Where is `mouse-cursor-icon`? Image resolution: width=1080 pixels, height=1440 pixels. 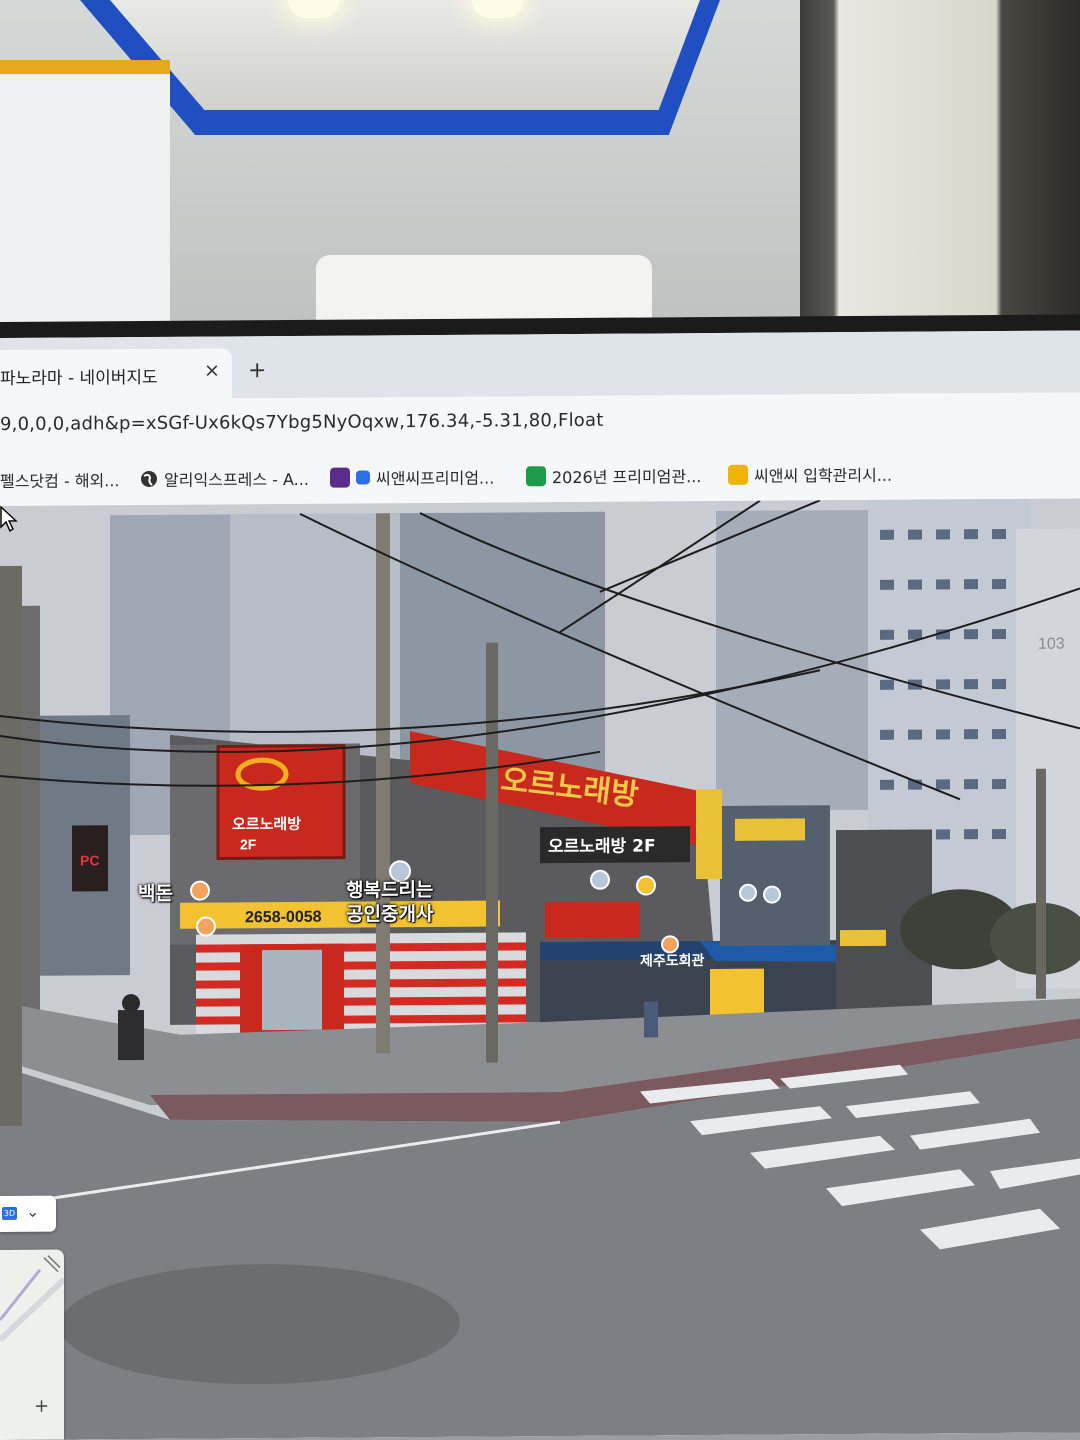
mouse-cursor-icon is located at coordinates (9, 518).